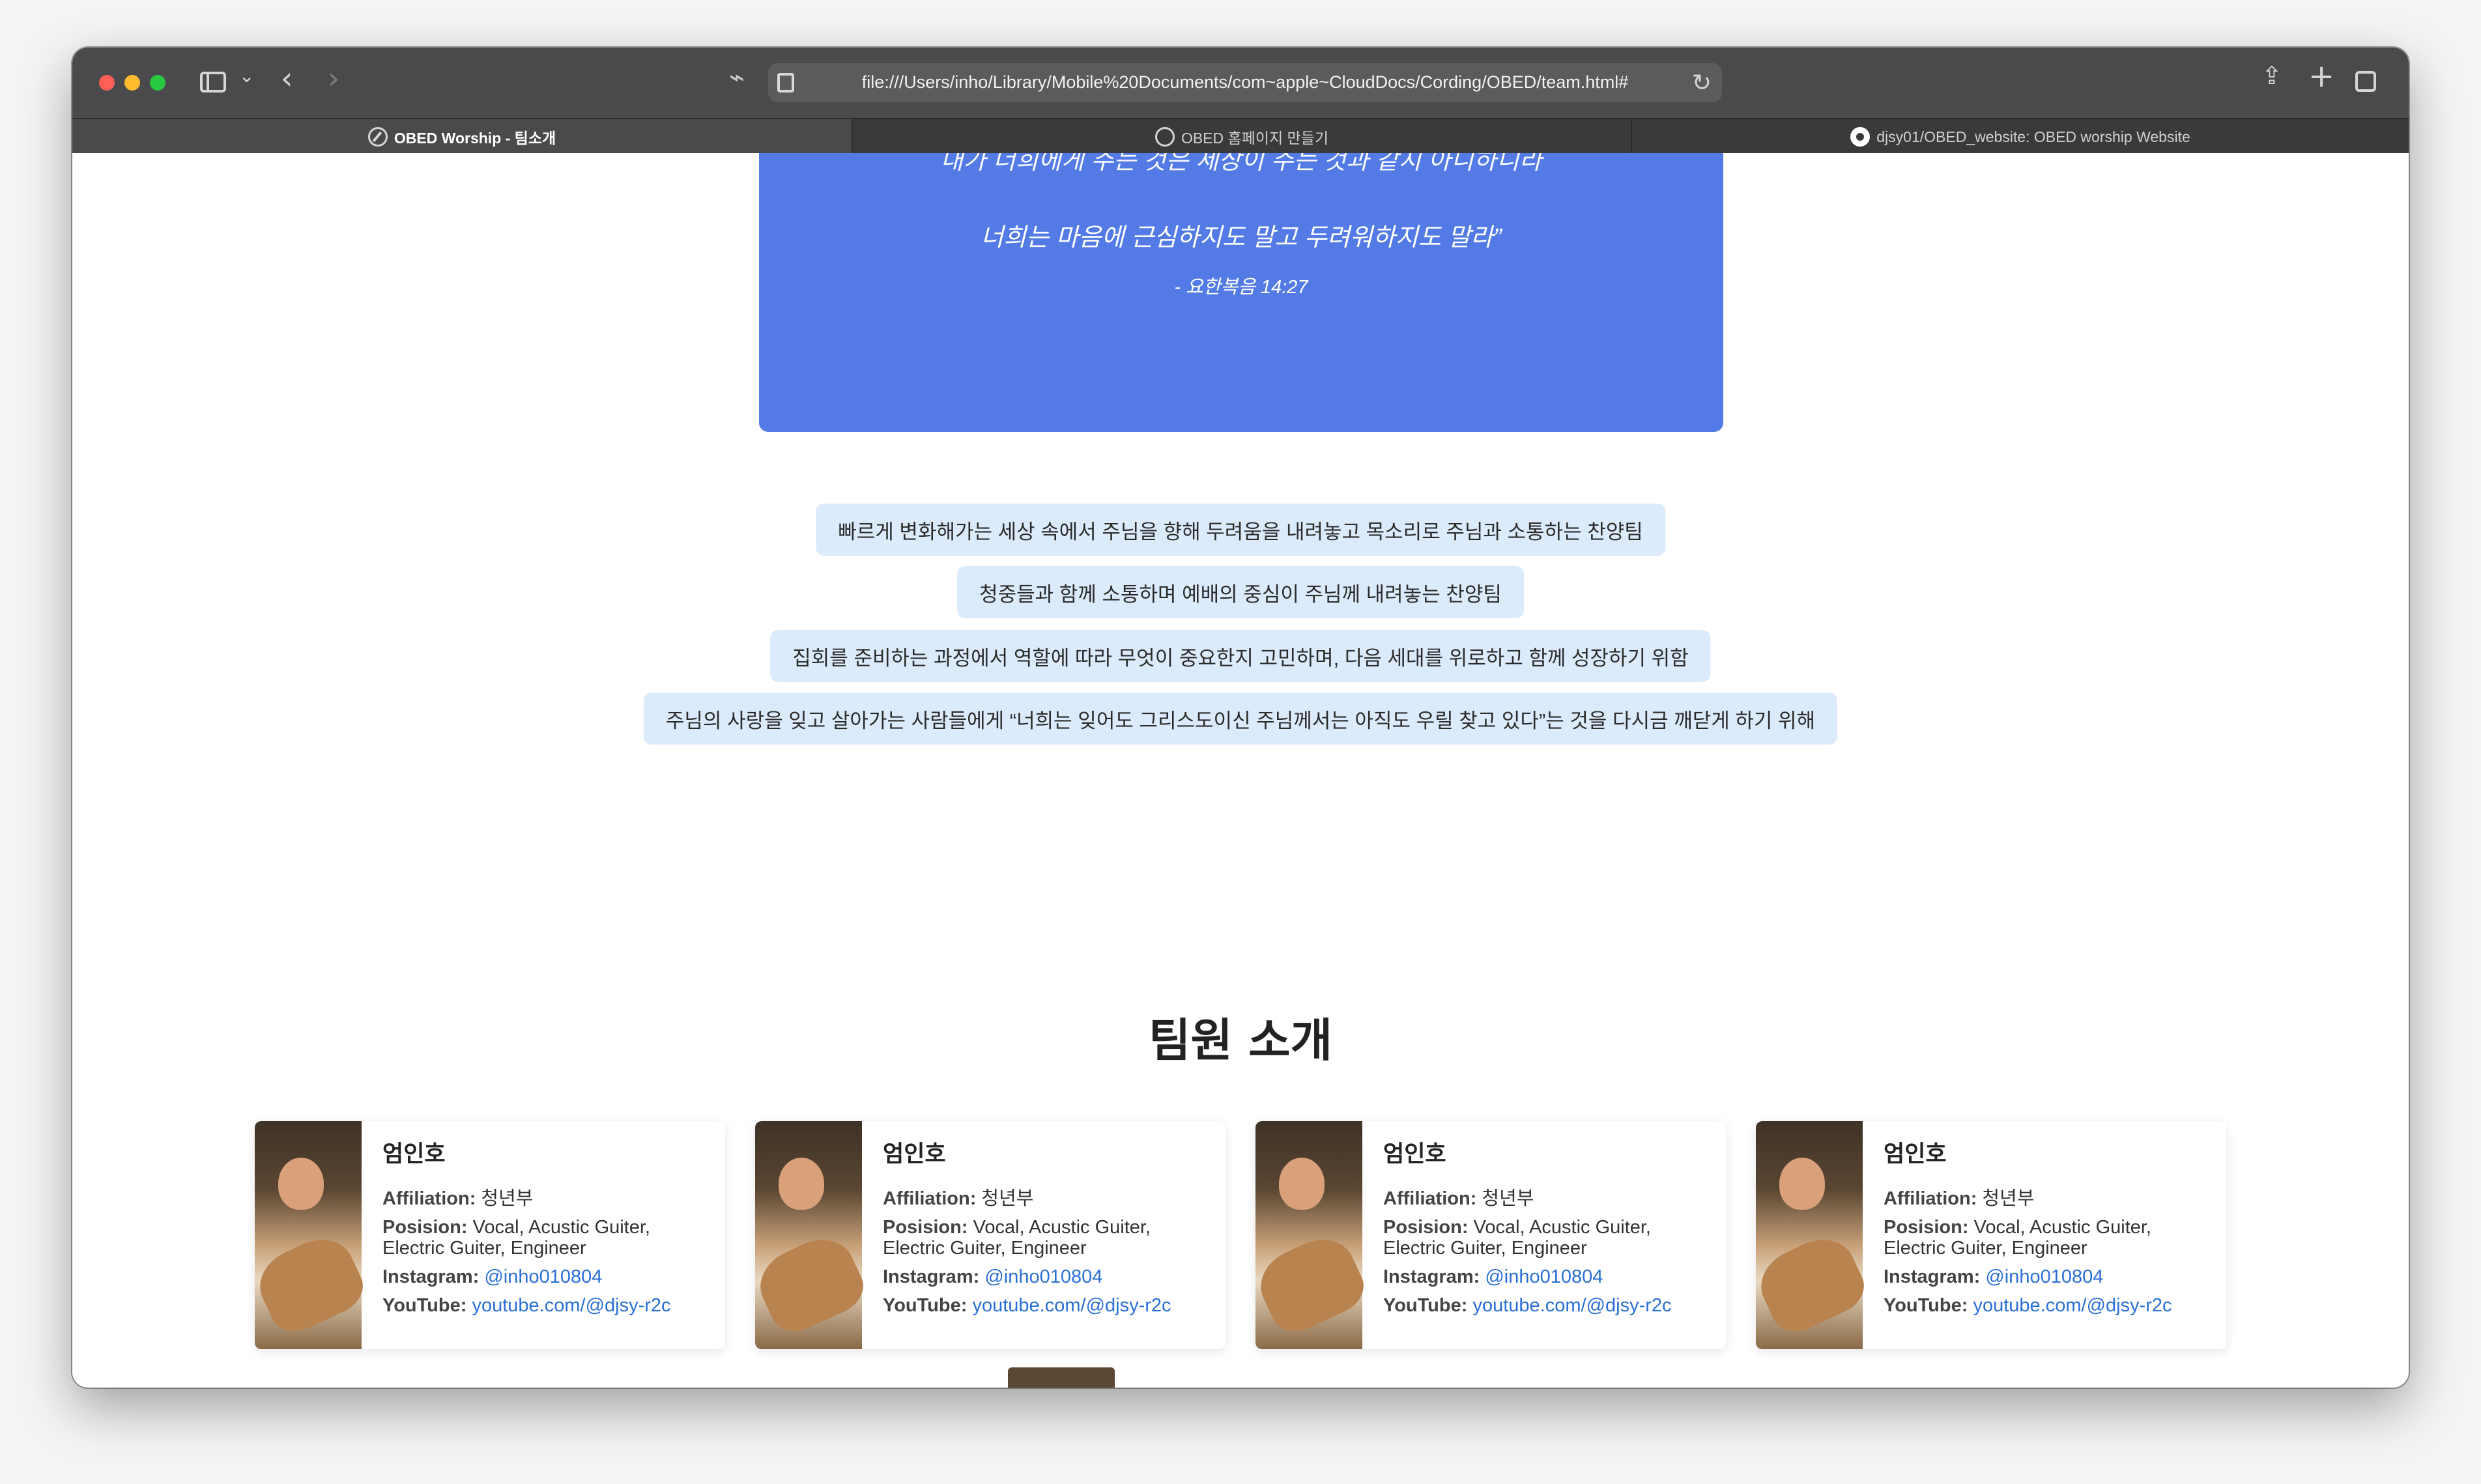 Image resolution: width=2481 pixels, height=1484 pixels. I want to click on forward-button: ›, so click(333, 78).